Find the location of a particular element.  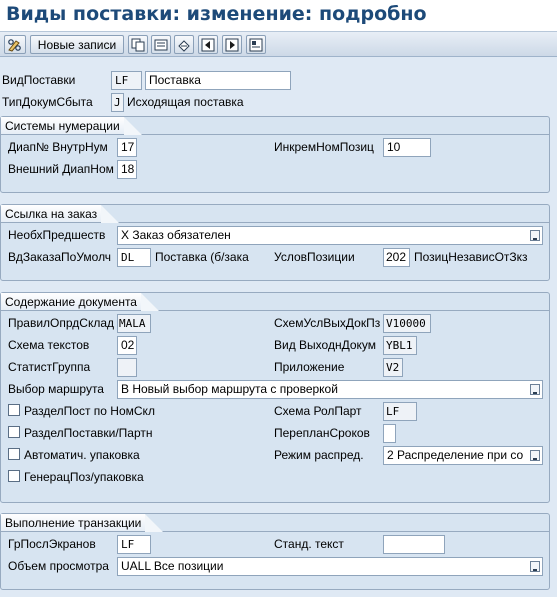

screen-sequence-field: LF is located at coordinates (134, 544).